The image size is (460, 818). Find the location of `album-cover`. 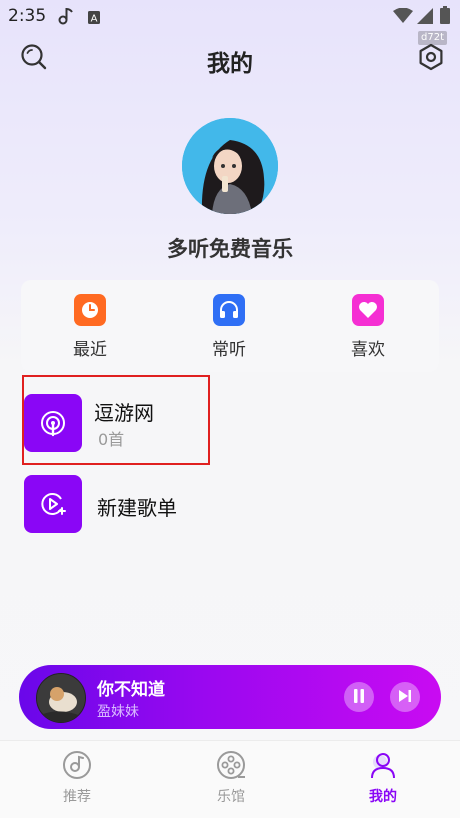

album-cover is located at coordinates (61, 698).